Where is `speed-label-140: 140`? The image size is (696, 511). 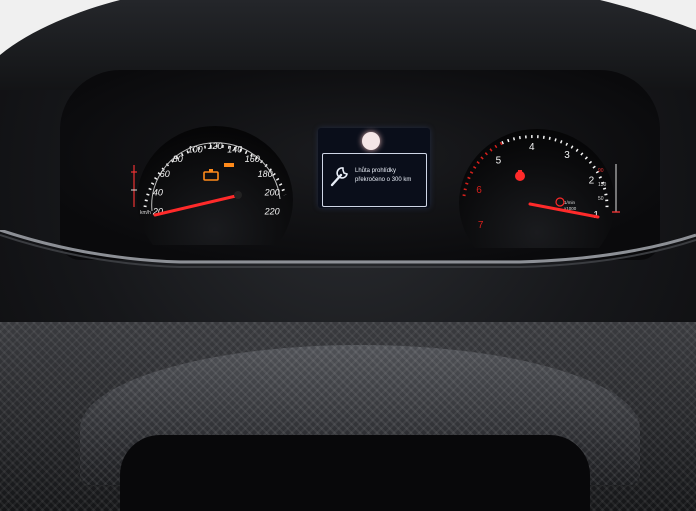 speed-label-140: 140 is located at coordinates (234, 149).